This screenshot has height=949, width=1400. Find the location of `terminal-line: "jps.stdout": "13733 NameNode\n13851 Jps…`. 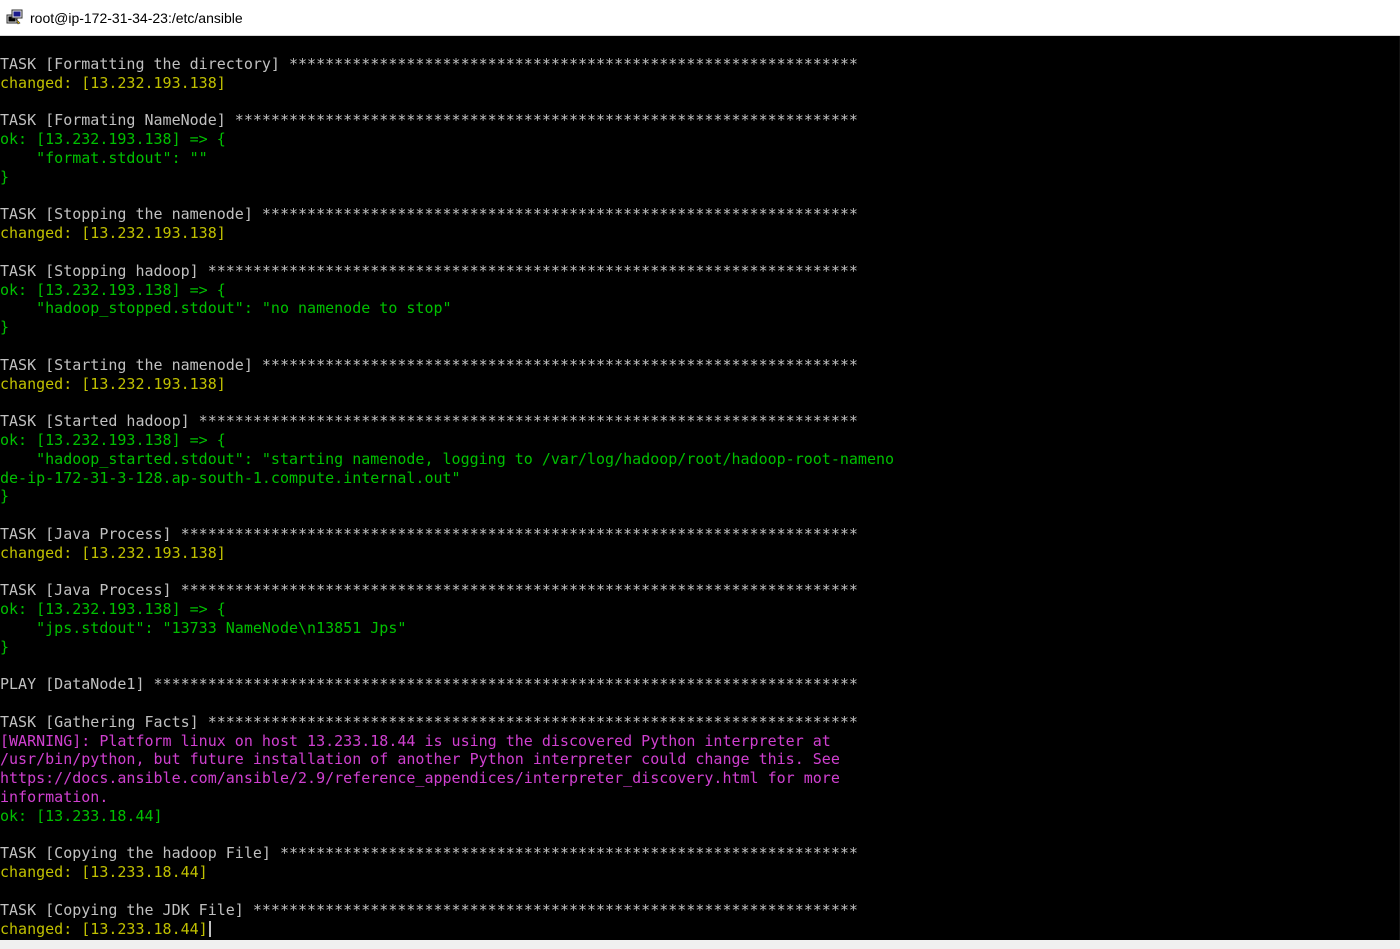

terminal-line: "jps.stdout": "13733 NameNode\n13851 Jps… is located at coordinates (203, 627).